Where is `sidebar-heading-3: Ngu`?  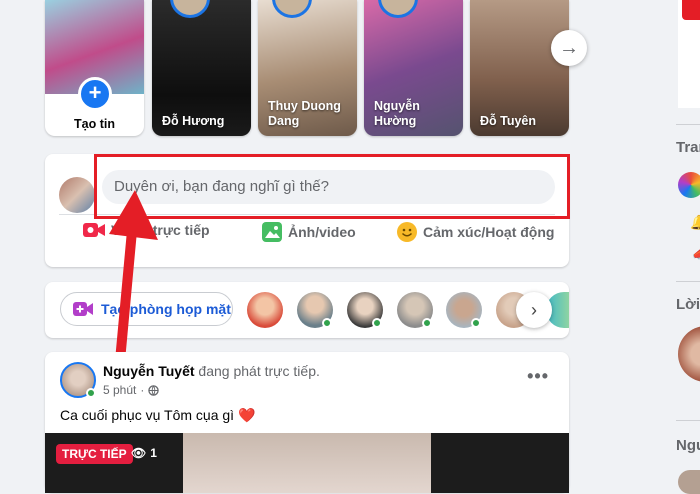
sidebar-heading-3: Ngu is located at coordinates (688, 445).